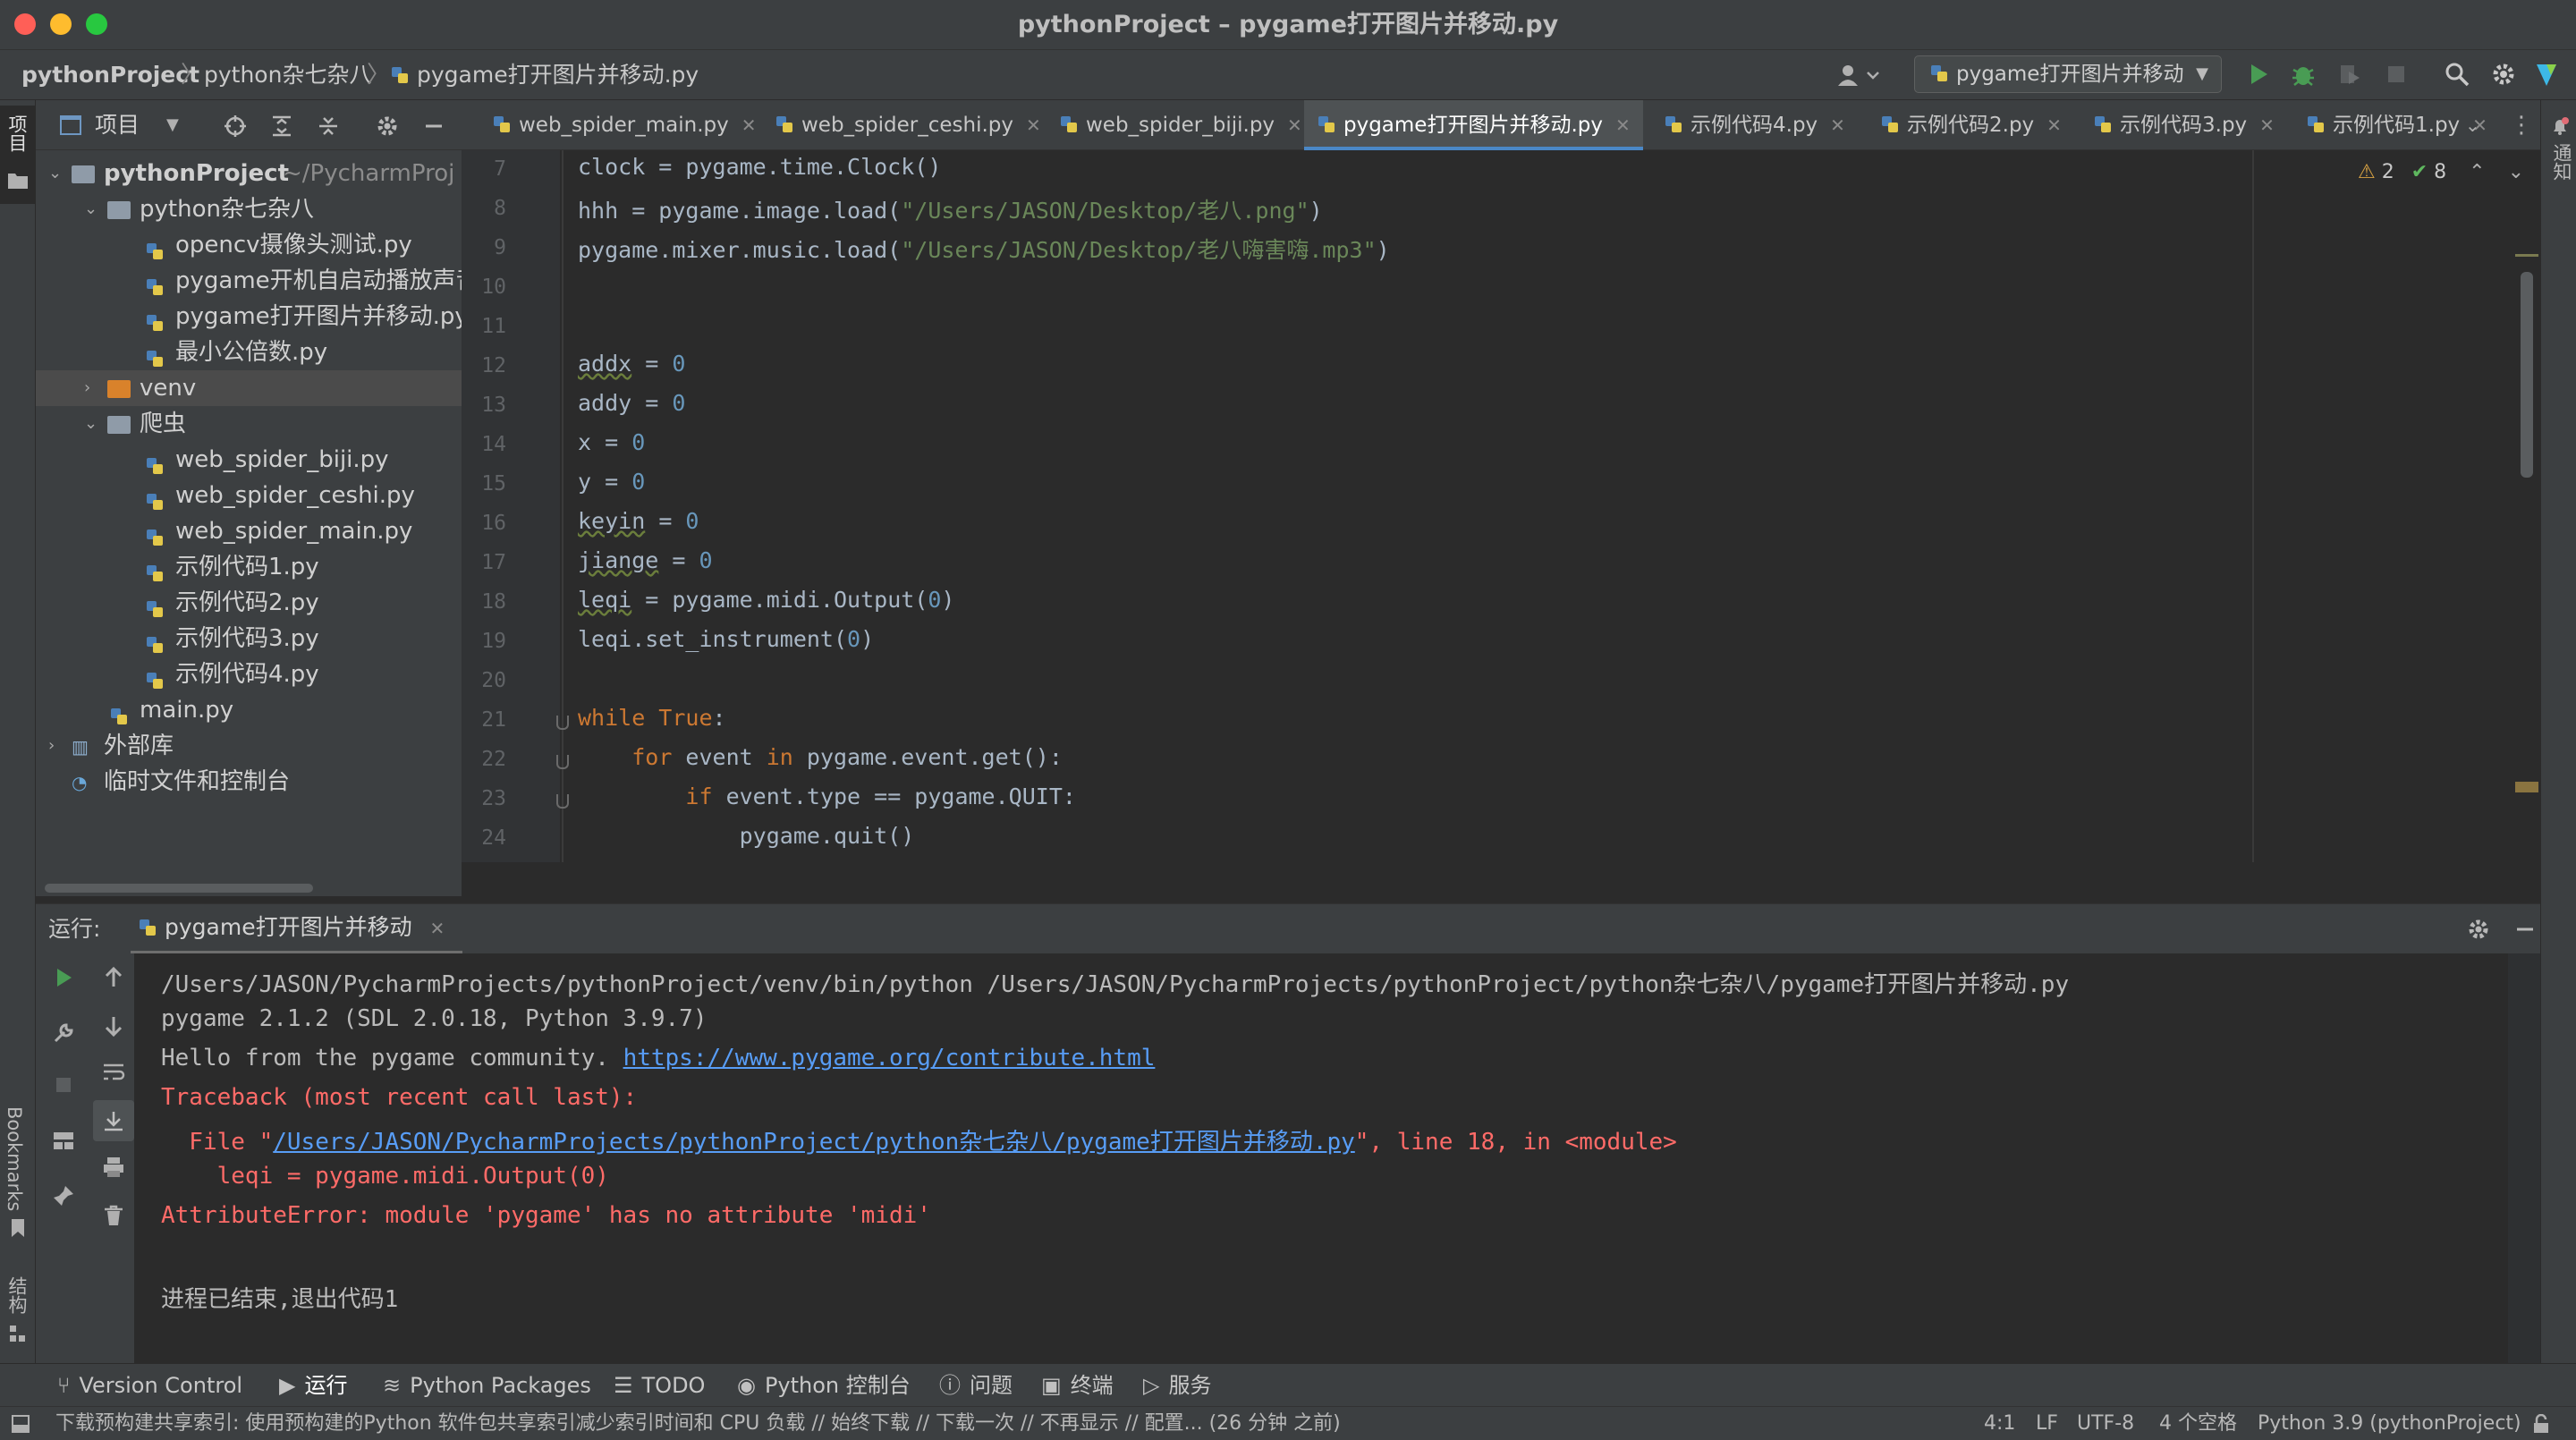 This screenshot has width=2576, height=1440. What do you see at coordinates (820, 757) in the screenshot?
I see `code-line: for event in pygame.event.get():` at bounding box center [820, 757].